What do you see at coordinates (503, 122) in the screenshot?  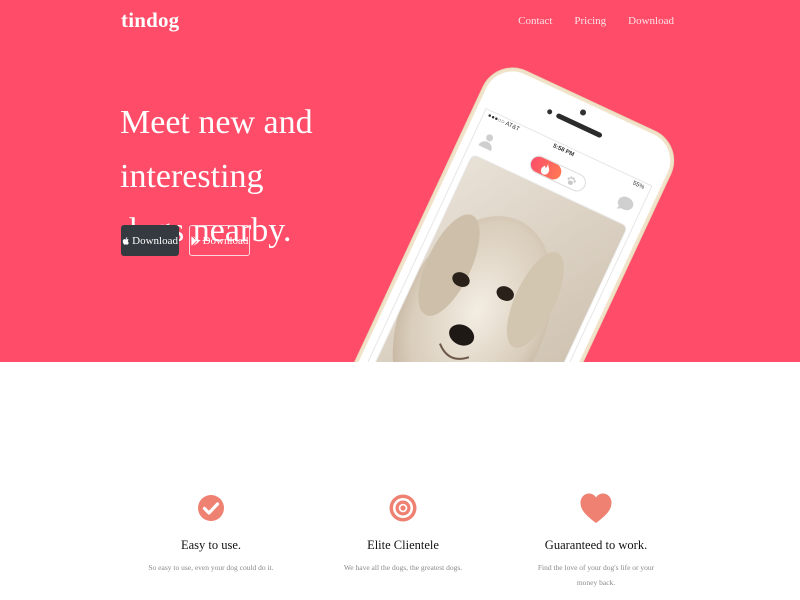 I see `status-carrier: ●●●○○ AT&T` at bounding box center [503, 122].